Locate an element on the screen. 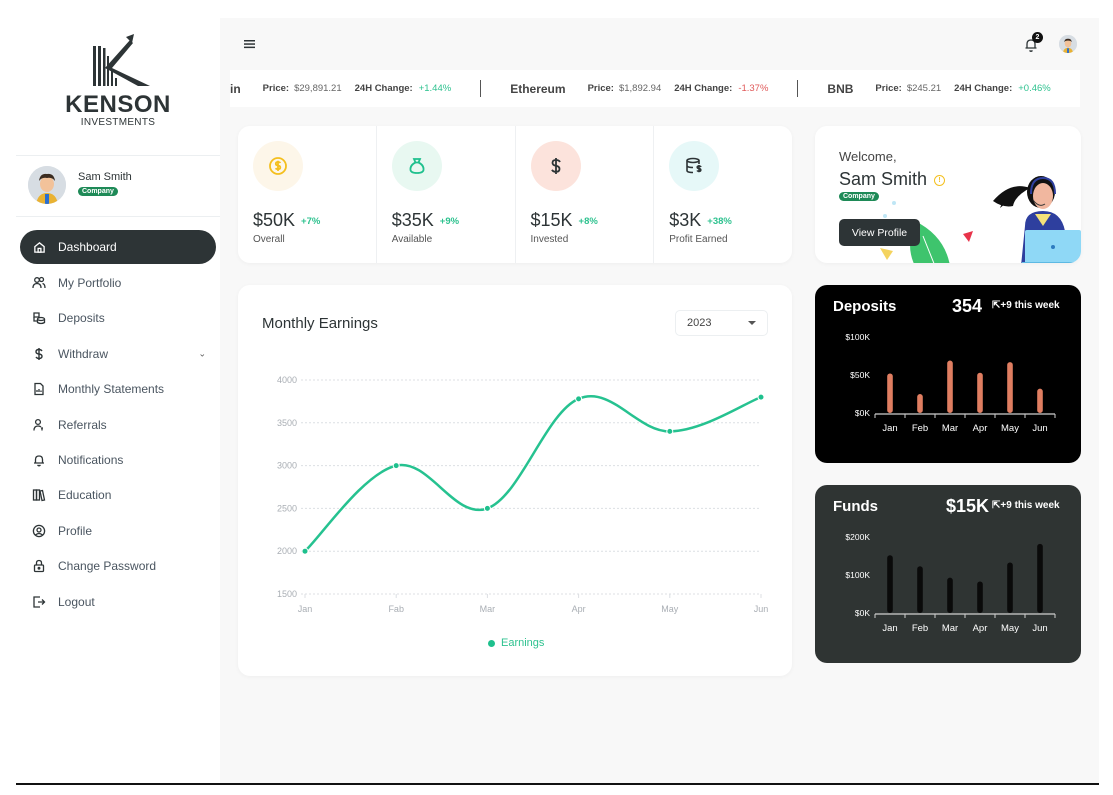  deposits-bar-chart: $0K $50K $100K Jan Feb Mar Apr May Jun is located at coordinates (950, 383).